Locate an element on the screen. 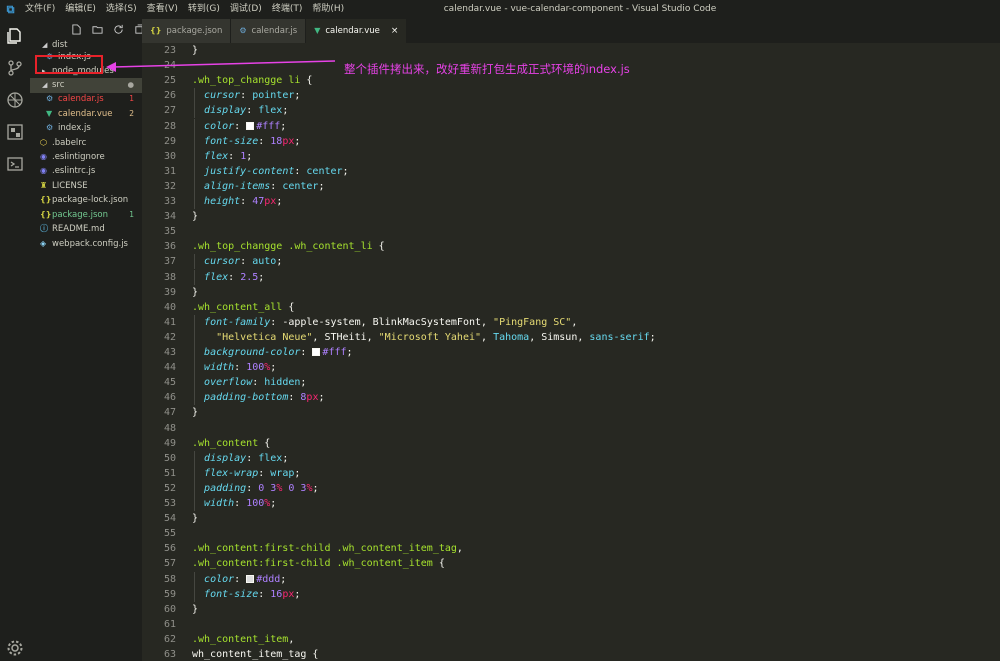  settings-icon is located at coordinates (15, 648).